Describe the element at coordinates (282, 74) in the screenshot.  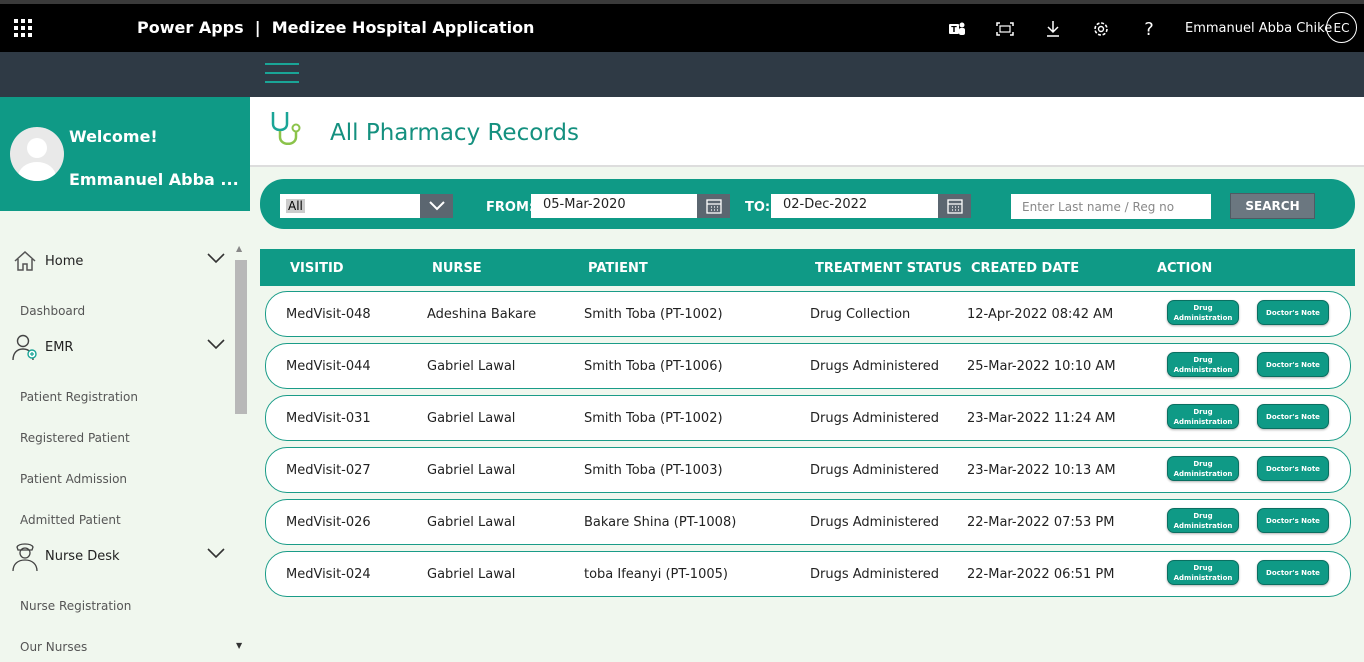
I see `hamburger-menu-icon` at that location.